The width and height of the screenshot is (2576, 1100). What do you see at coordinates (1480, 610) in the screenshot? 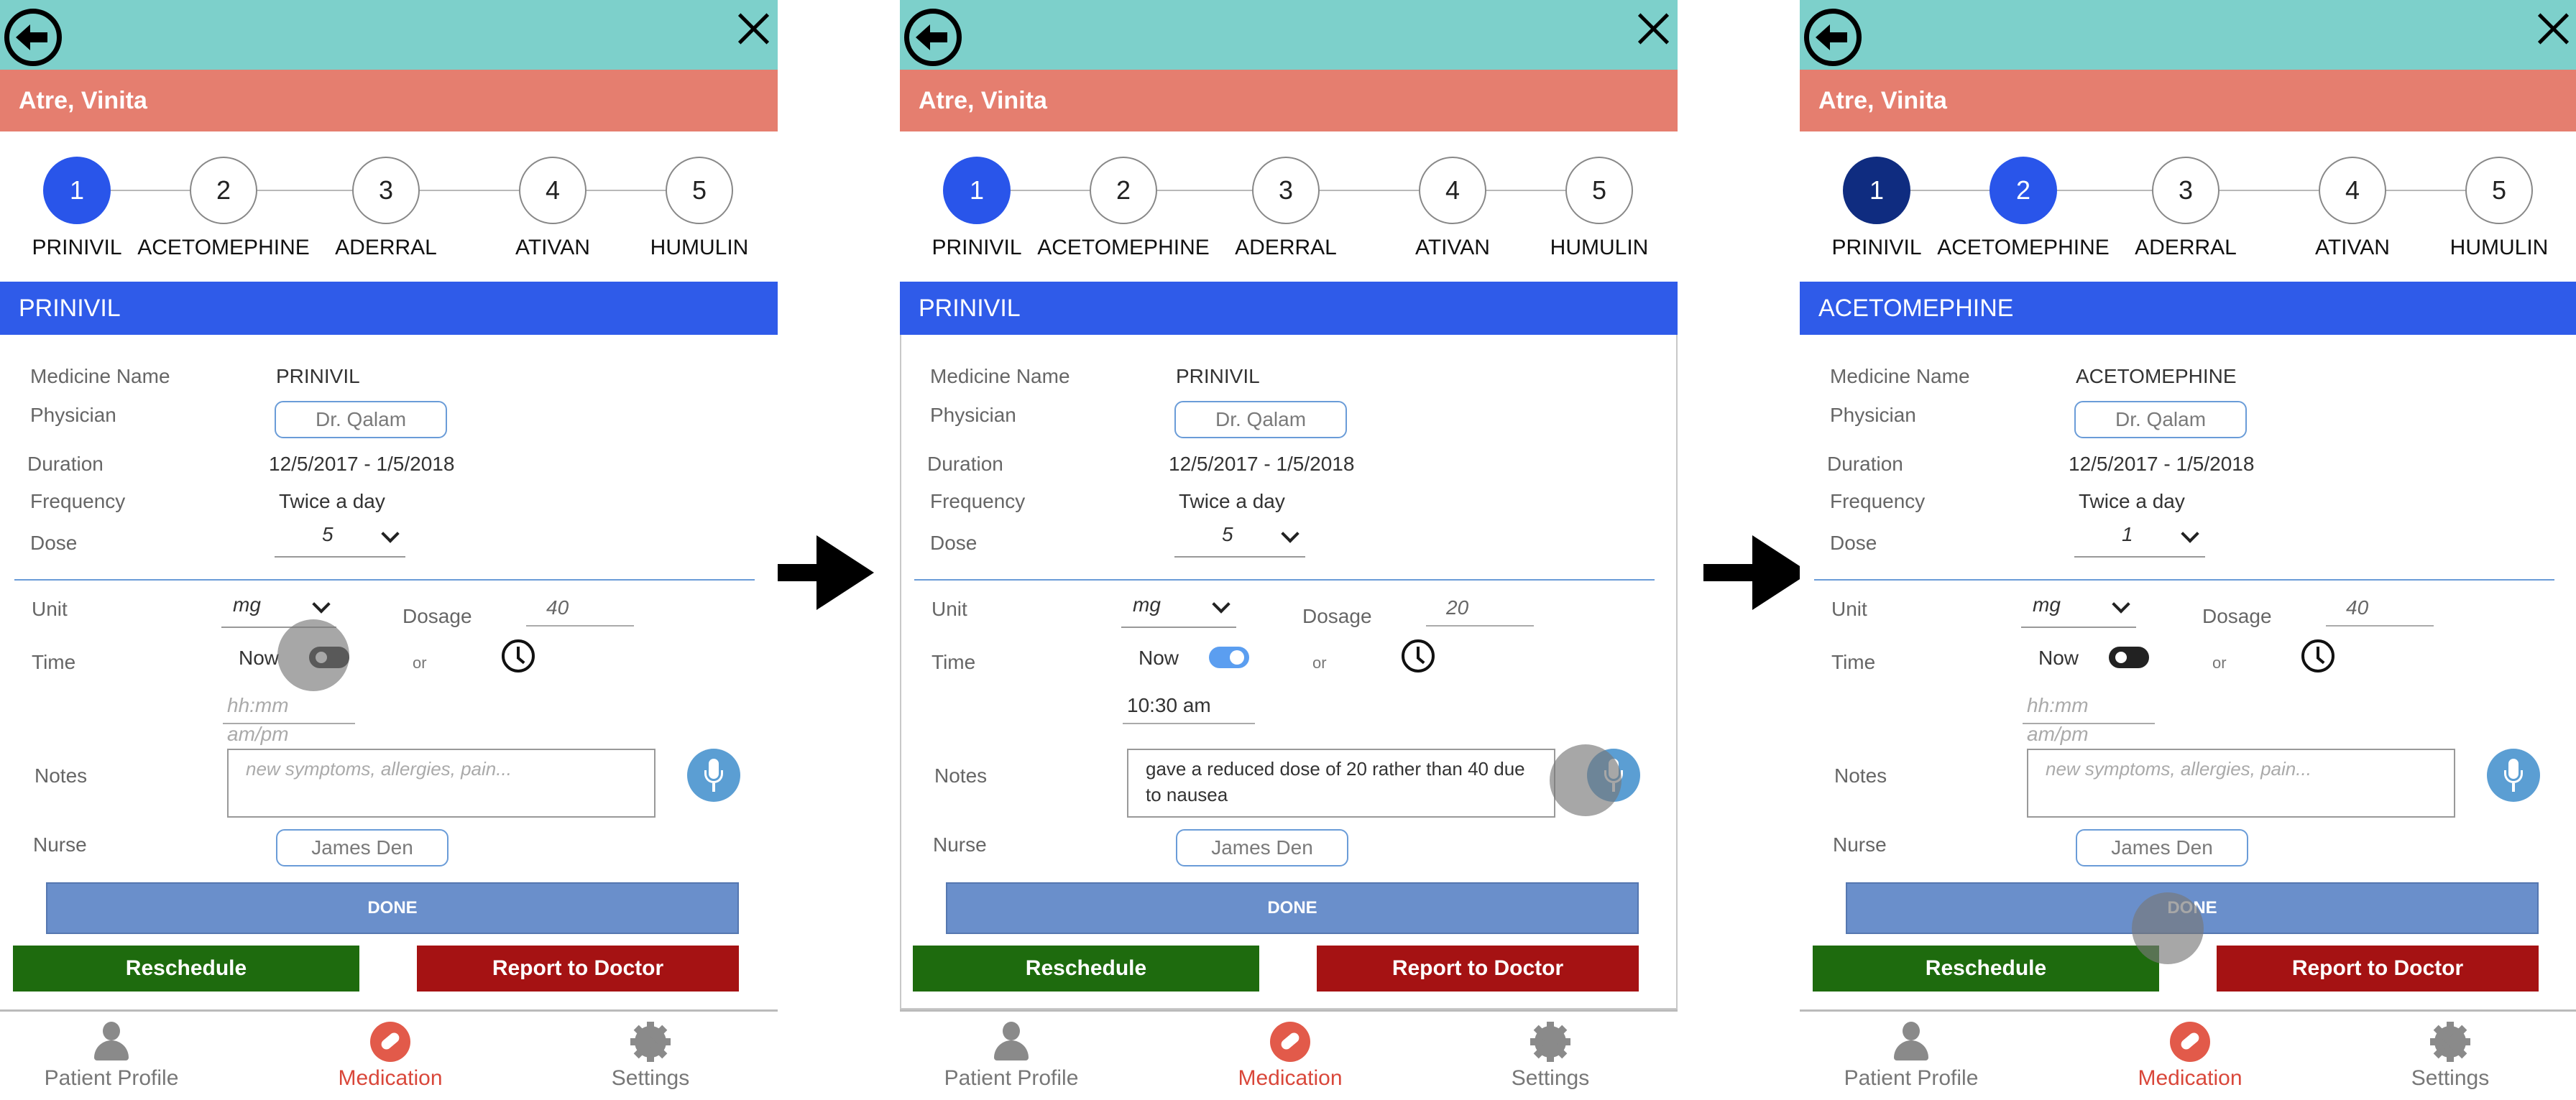
I see `dosage-input: 20` at bounding box center [1480, 610].